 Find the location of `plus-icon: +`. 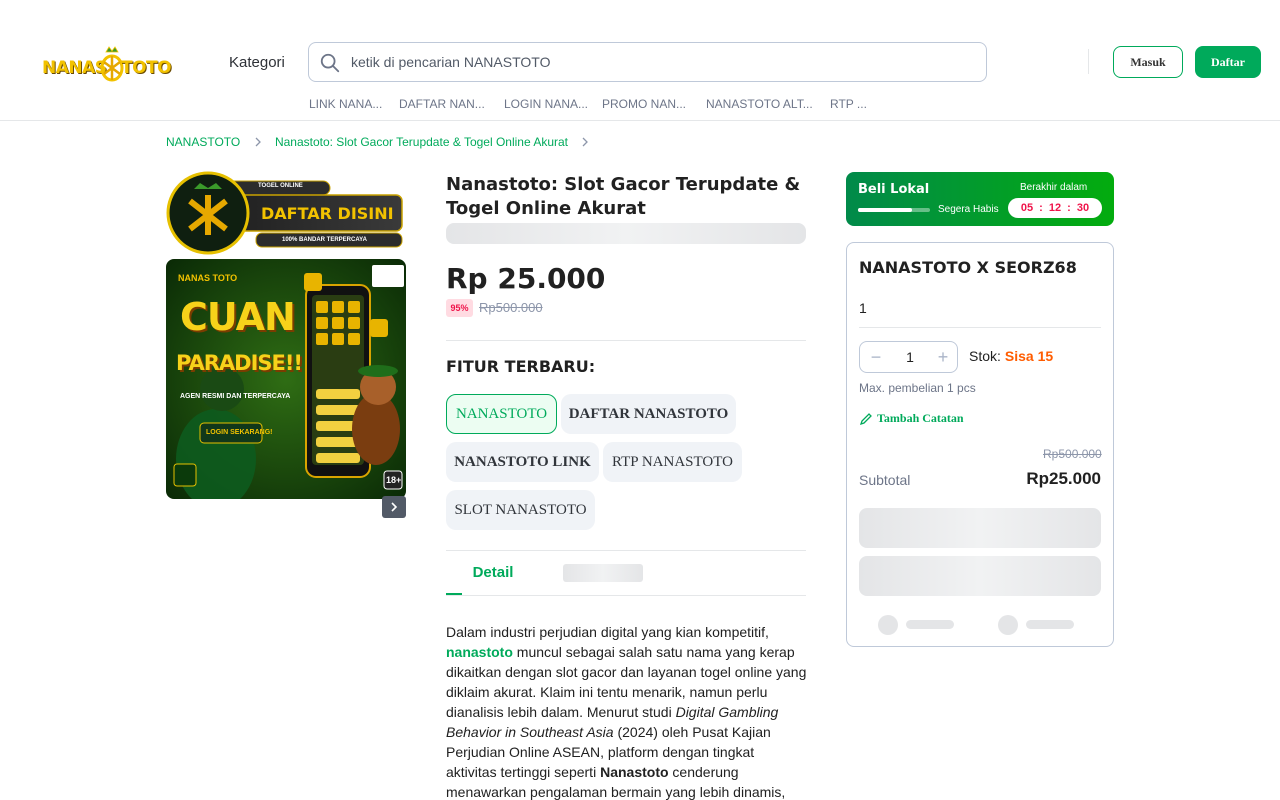

plus-icon: + is located at coordinates (943, 357).